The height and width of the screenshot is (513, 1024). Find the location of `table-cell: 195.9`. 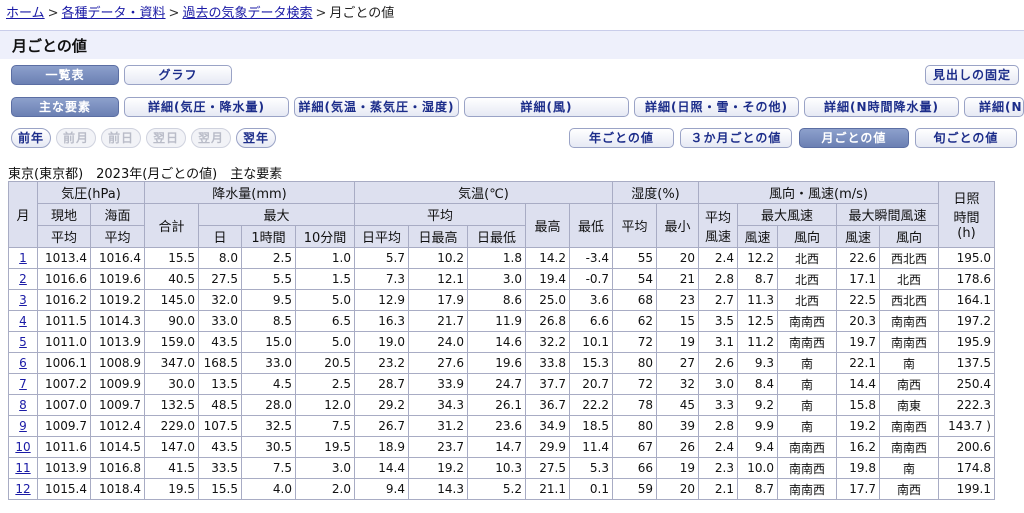

table-cell: 195.9 is located at coordinates (966, 342).